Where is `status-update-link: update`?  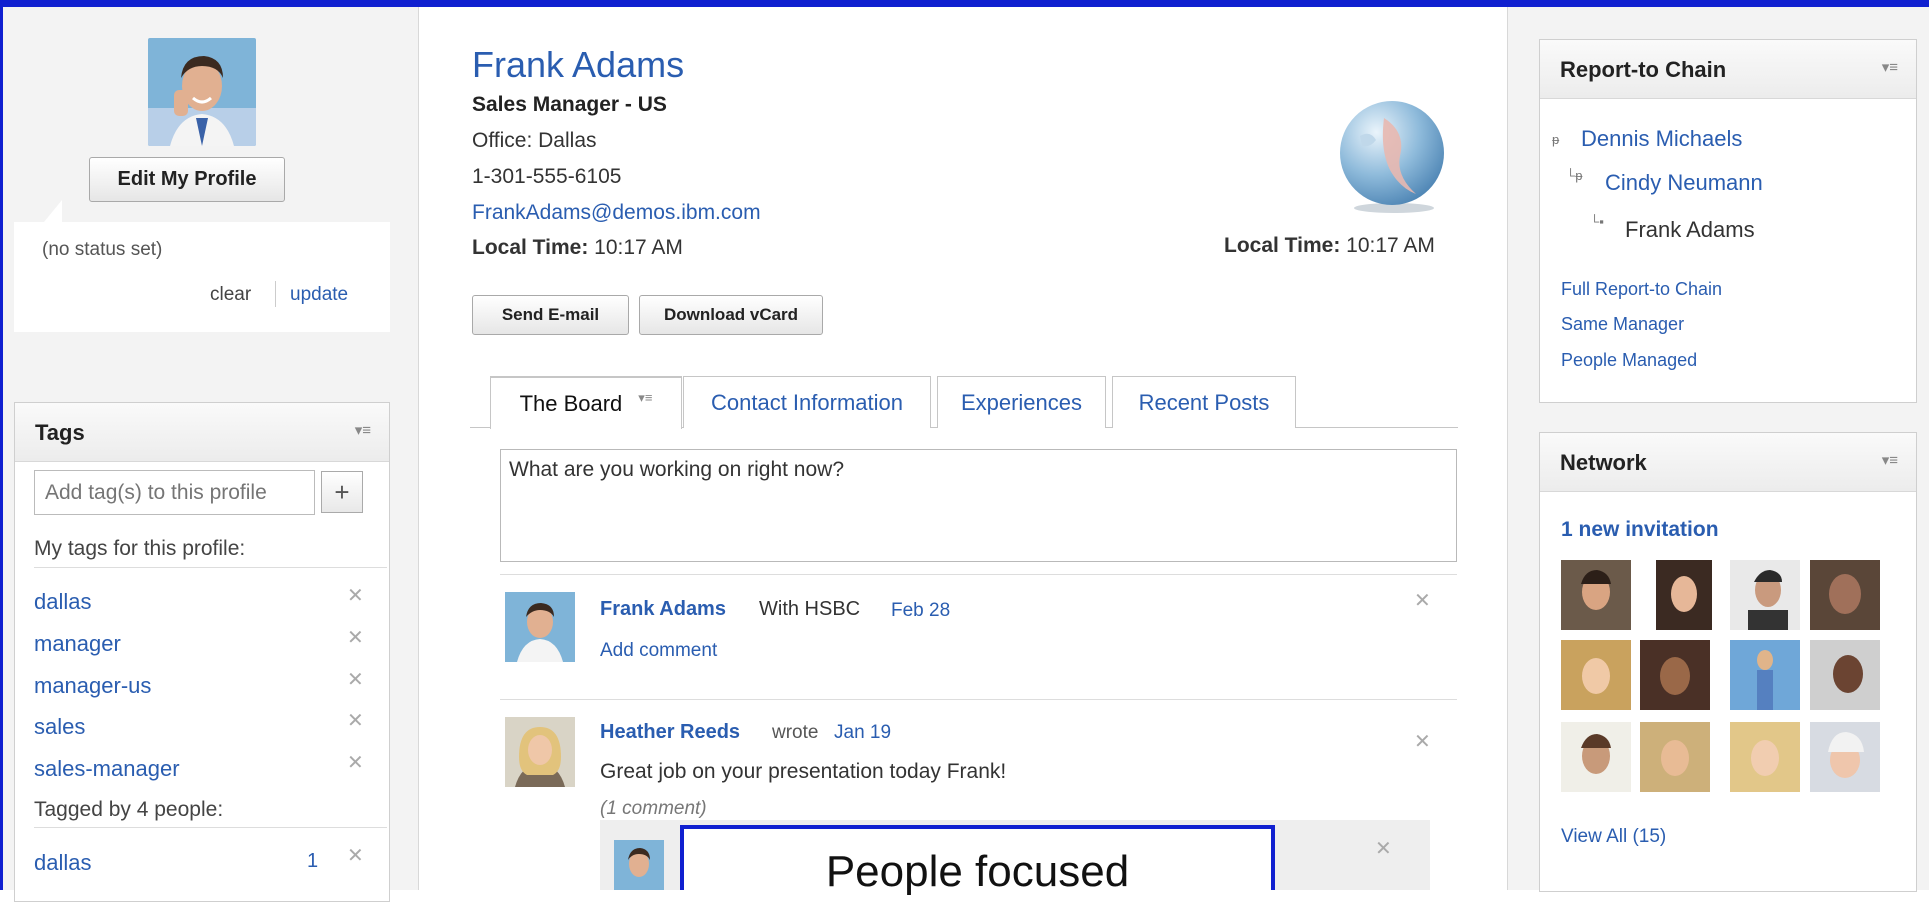
status-update-link: update is located at coordinates (319, 295).